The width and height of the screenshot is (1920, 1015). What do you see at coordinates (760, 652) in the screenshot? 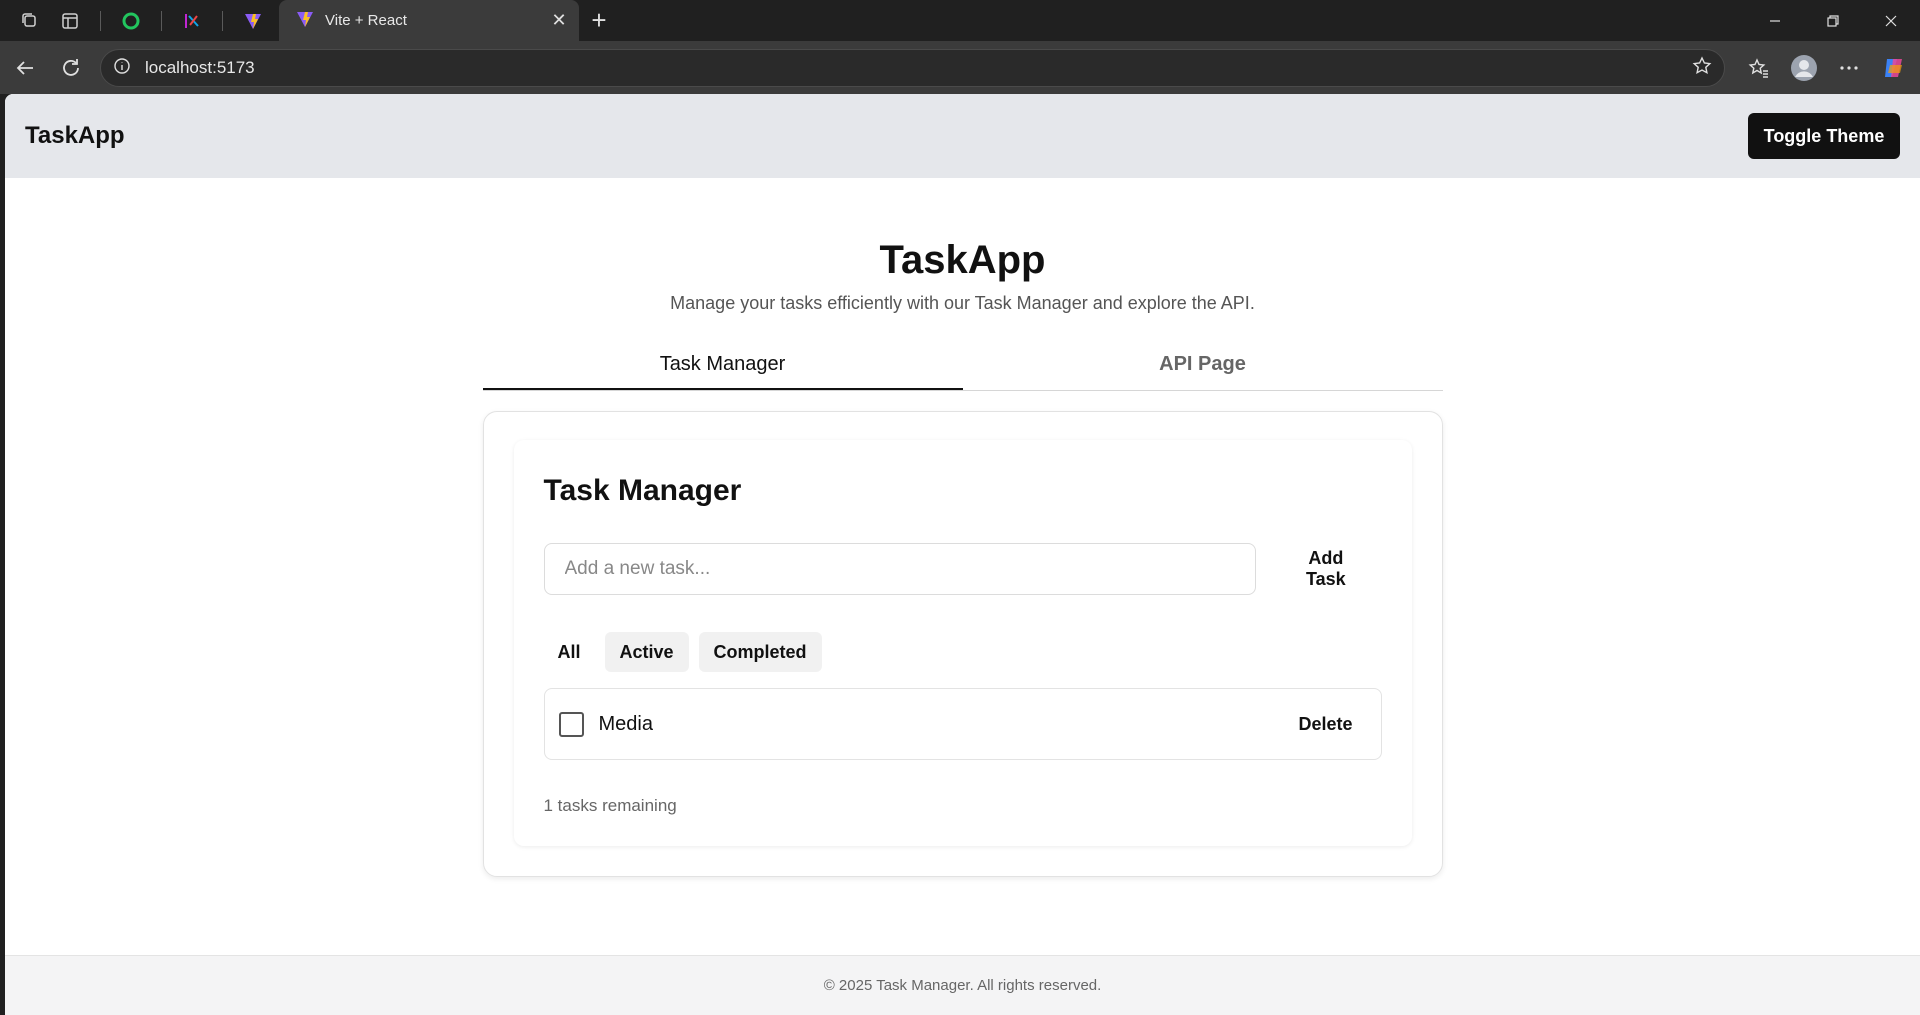
I see `filter-completed: Completed` at bounding box center [760, 652].